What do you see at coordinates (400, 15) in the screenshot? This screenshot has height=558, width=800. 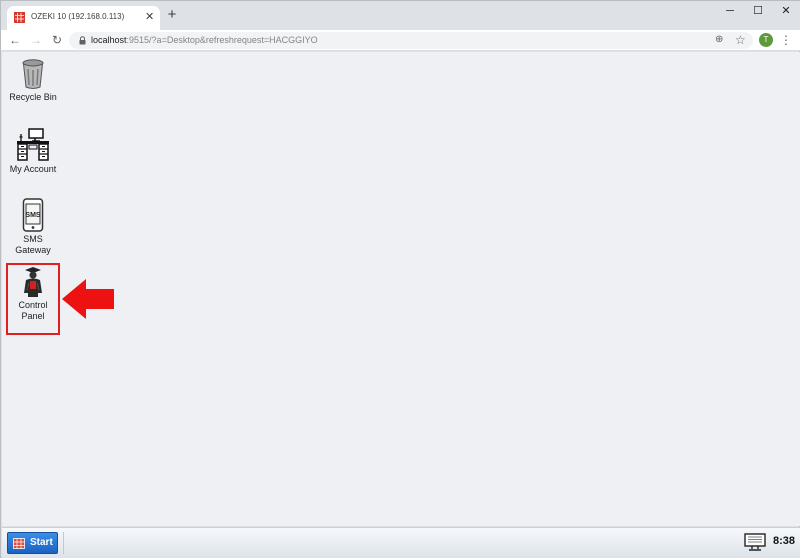 I see `tab-strip: OZEKI 10 (192.168.0.113) ✕ + ─ ☐ ✕` at bounding box center [400, 15].